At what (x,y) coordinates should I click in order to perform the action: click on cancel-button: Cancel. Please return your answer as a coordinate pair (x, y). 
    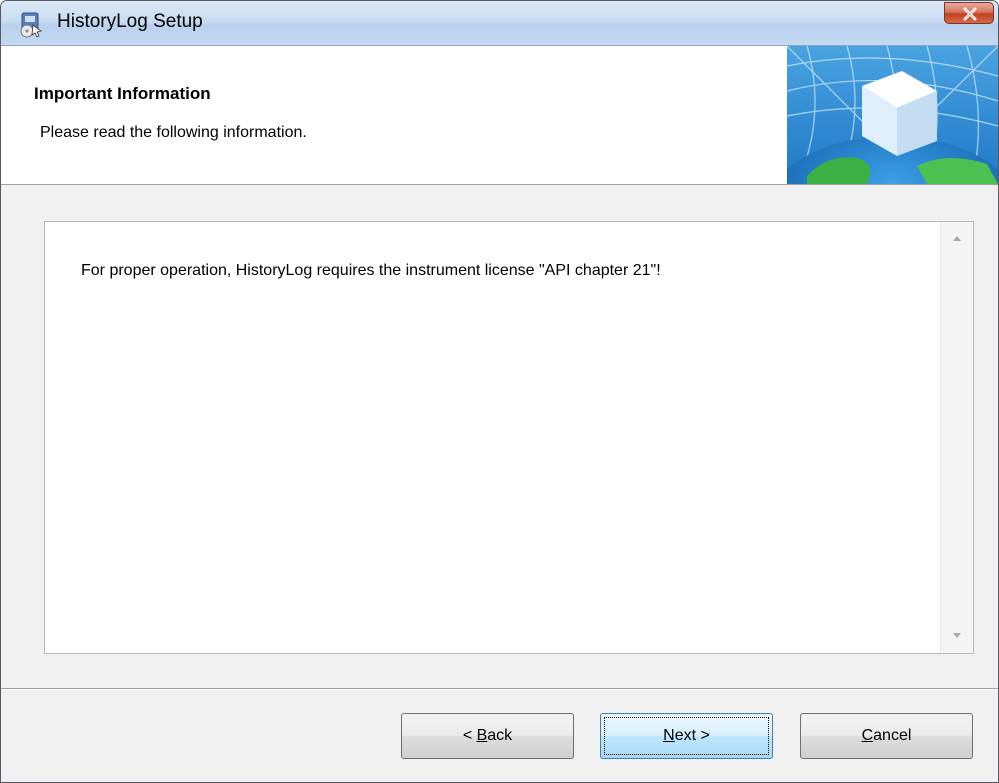
    Looking at the image, I should click on (886, 736).